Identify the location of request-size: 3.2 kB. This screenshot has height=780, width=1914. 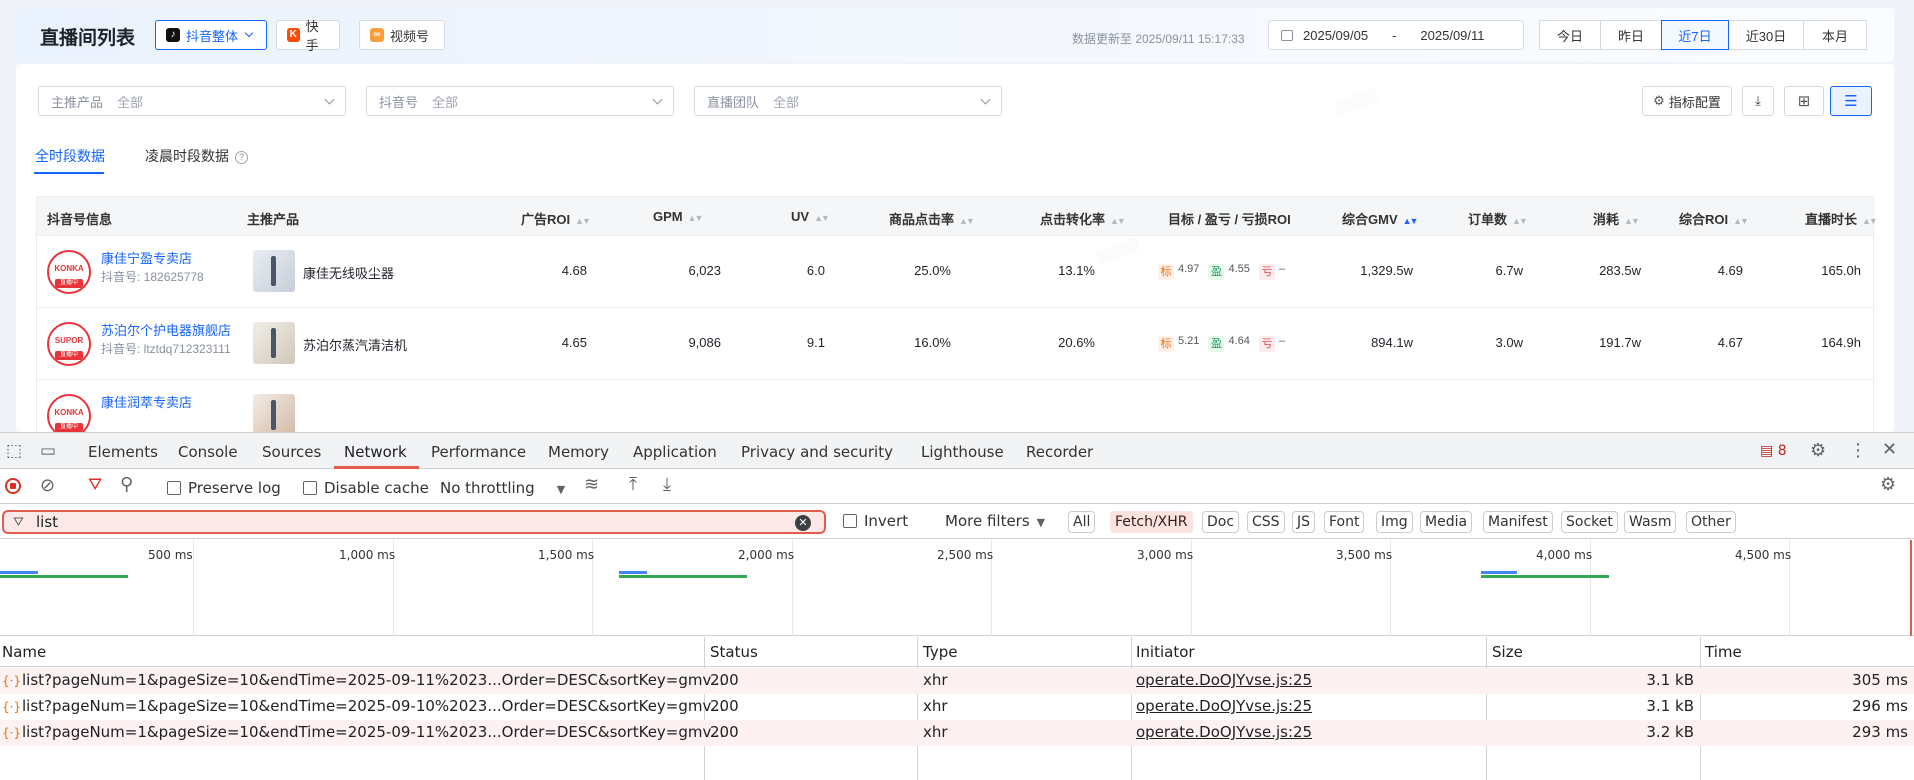
(1670, 732).